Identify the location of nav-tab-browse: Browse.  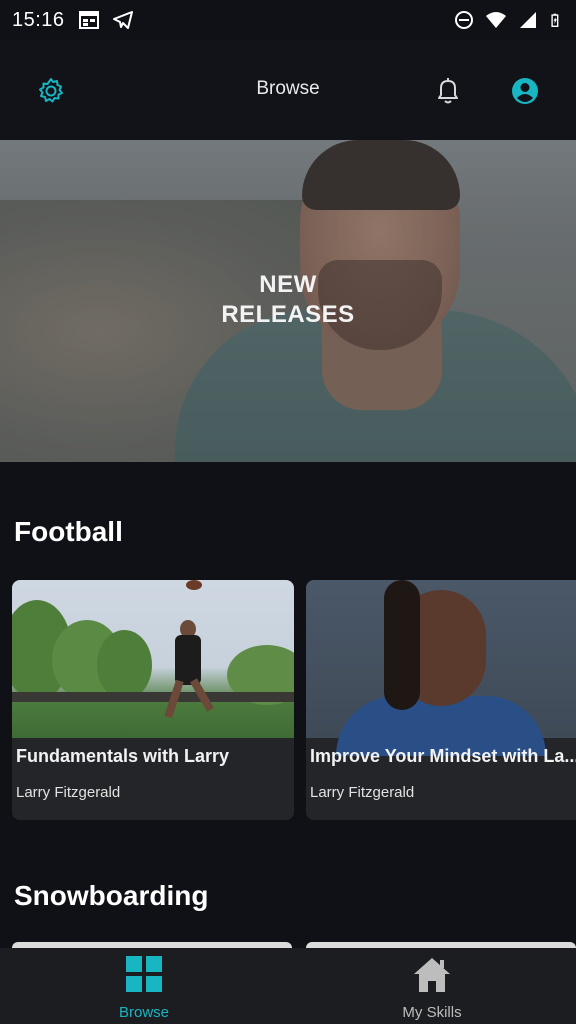
(144, 986).